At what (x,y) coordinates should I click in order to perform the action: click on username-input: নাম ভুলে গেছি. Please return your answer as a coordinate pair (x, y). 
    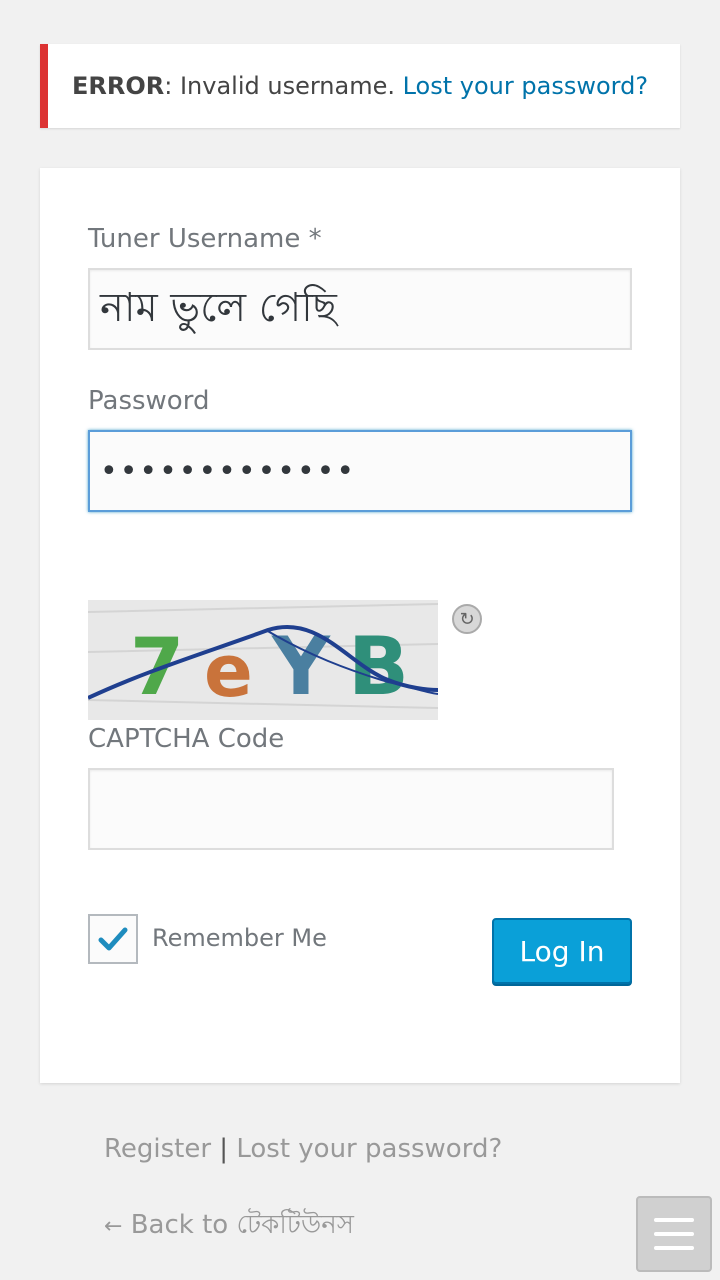
    Looking at the image, I should click on (360, 309).